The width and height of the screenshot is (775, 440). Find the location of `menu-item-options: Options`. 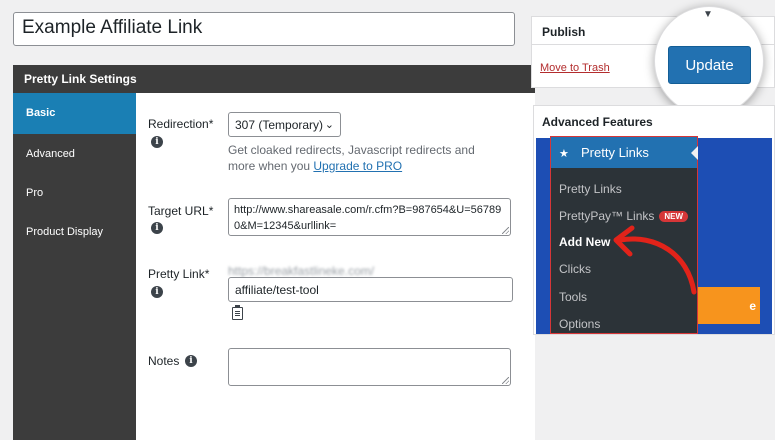

menu-item-options: Options is located at coordinates (579, 324).